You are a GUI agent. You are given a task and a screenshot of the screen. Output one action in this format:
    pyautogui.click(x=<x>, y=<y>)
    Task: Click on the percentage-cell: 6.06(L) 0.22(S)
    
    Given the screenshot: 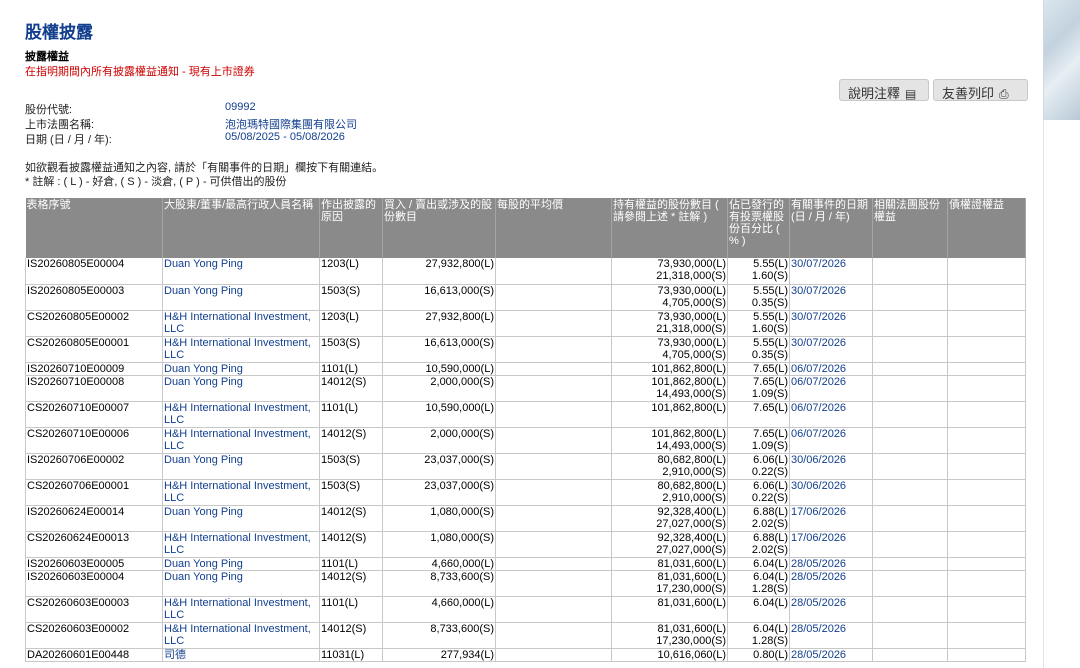 What is the action you would take?
    pyautogui.click(x=758, y=492)
    